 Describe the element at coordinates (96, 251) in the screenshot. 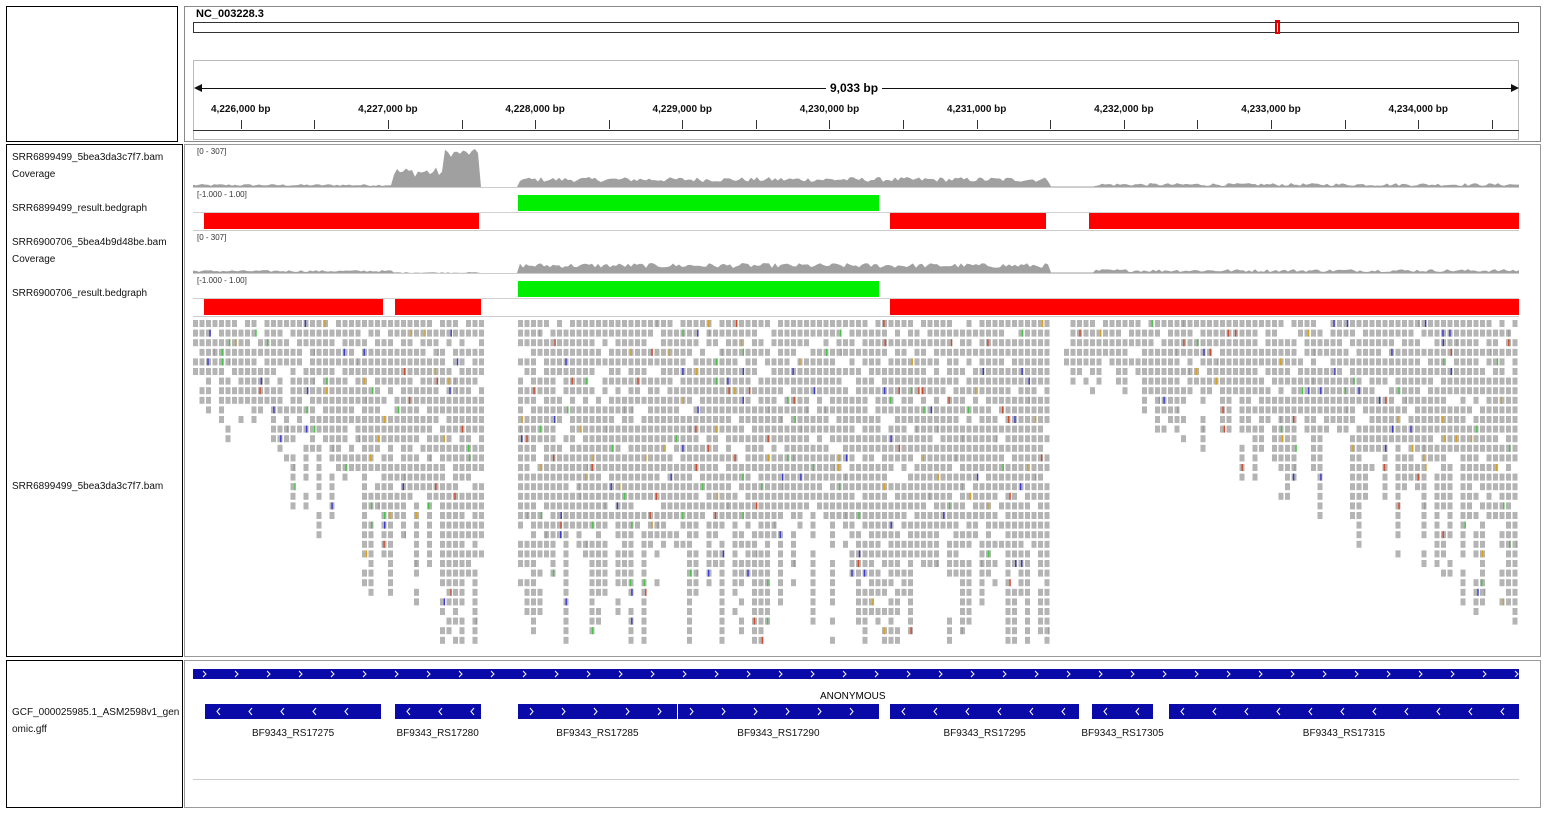

I see `track-name-coverage-2: SRR6900706_5bea4b9d48be.bam Coverage` at that location.